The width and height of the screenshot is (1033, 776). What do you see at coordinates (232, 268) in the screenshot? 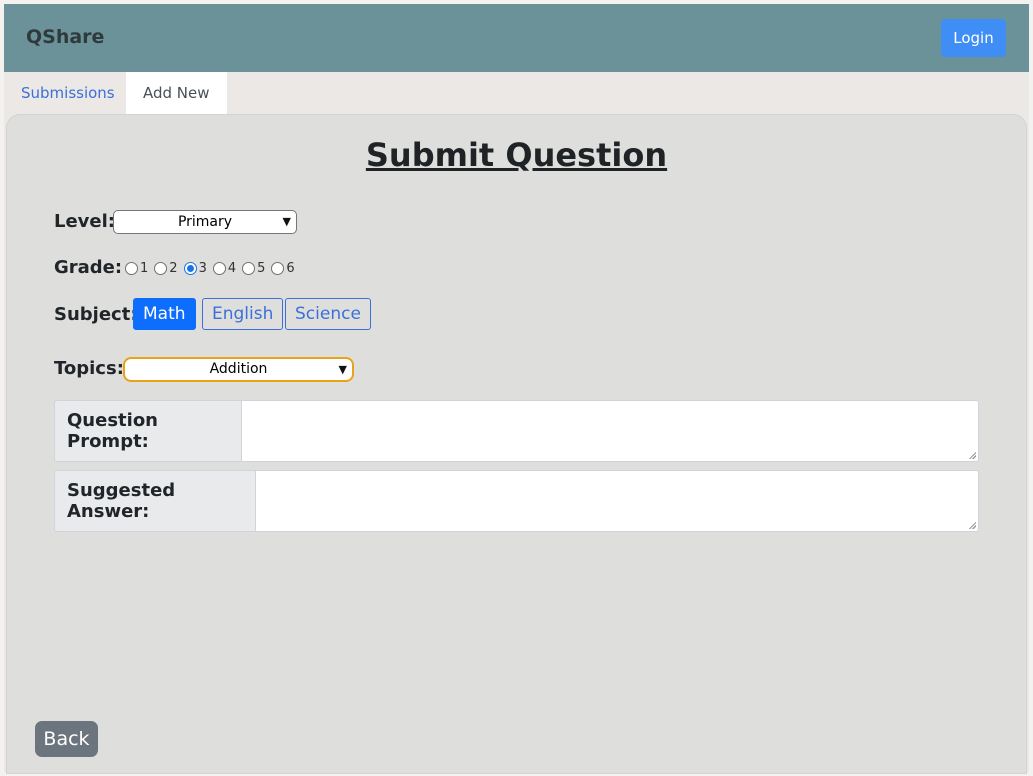
I see `grade-option-label: 4` at bounding box center [232, 268].